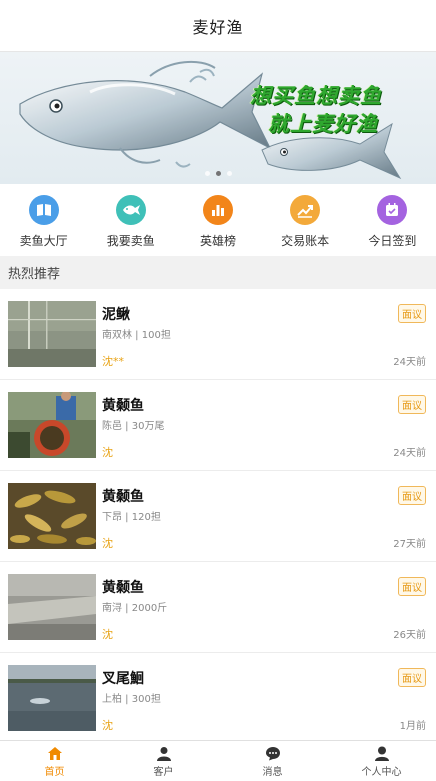  I want to click on quicknav-checkin: 今日签到, so click(392, 222).